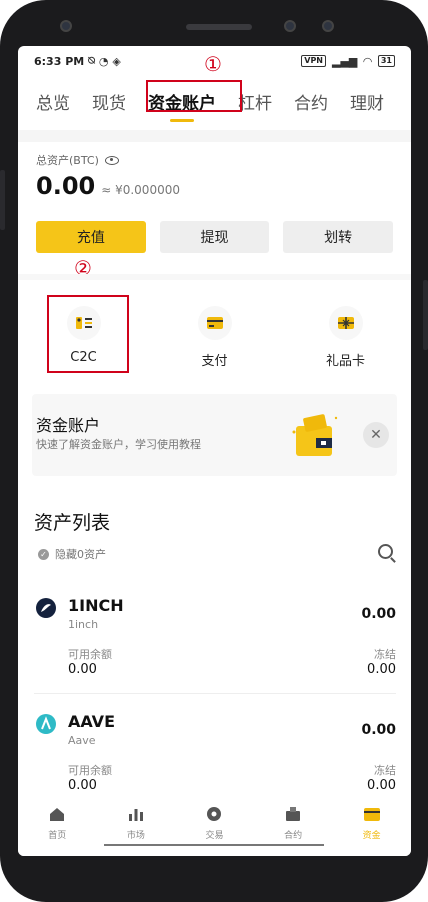 This screenshot has height=902, width=428. I want to click on search-icon, so click(385, 551).